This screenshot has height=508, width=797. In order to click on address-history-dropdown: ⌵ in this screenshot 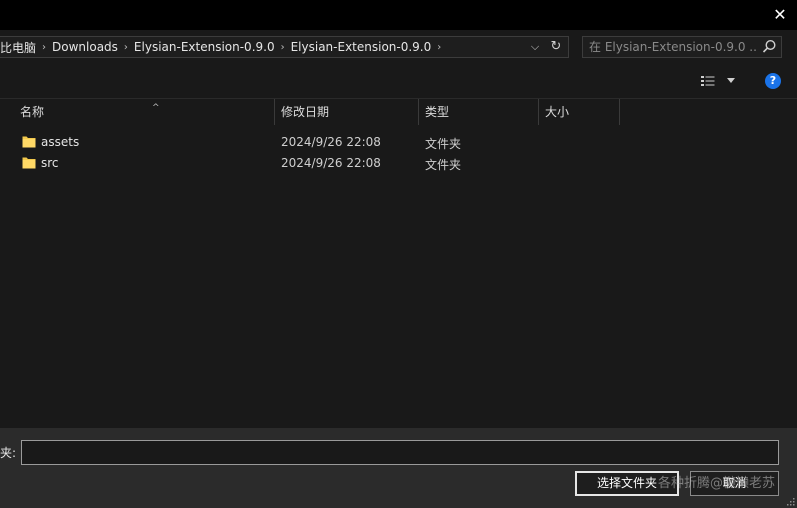, I will do `click(535, 47)`.